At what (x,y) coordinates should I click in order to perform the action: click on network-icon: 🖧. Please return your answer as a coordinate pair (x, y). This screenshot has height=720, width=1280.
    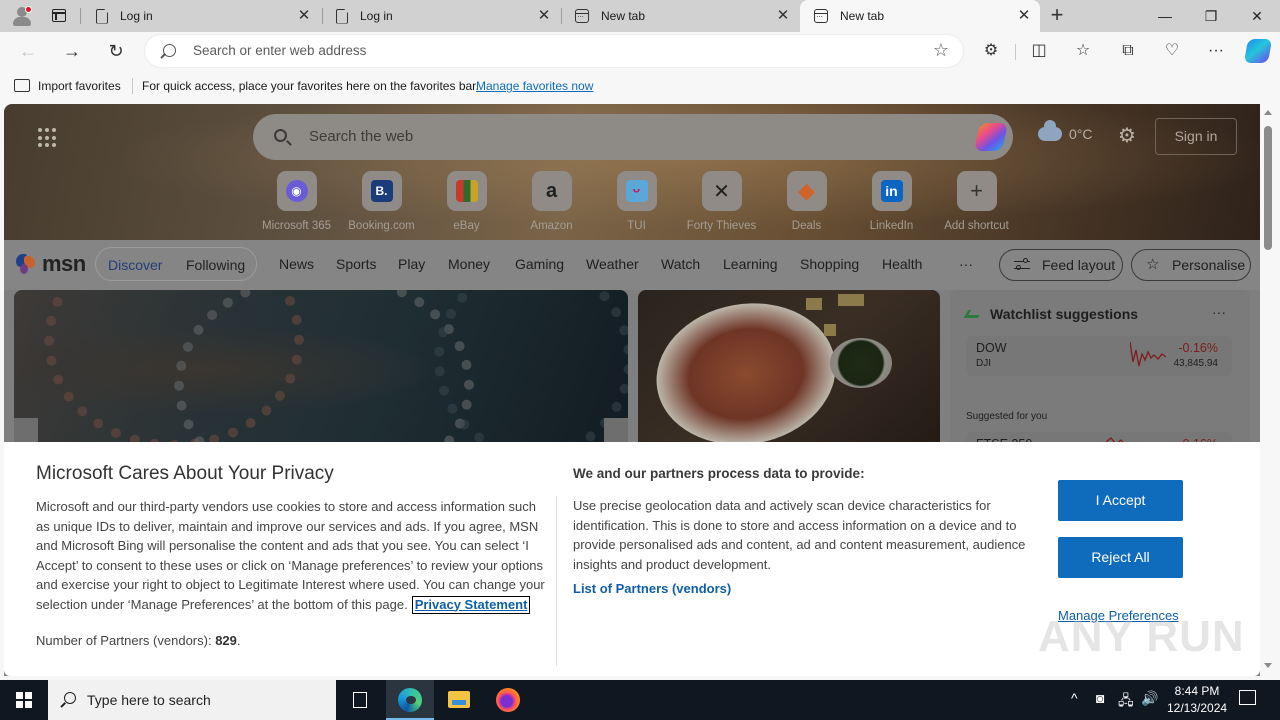
    Looking at the image, I should click on (1126, 702).